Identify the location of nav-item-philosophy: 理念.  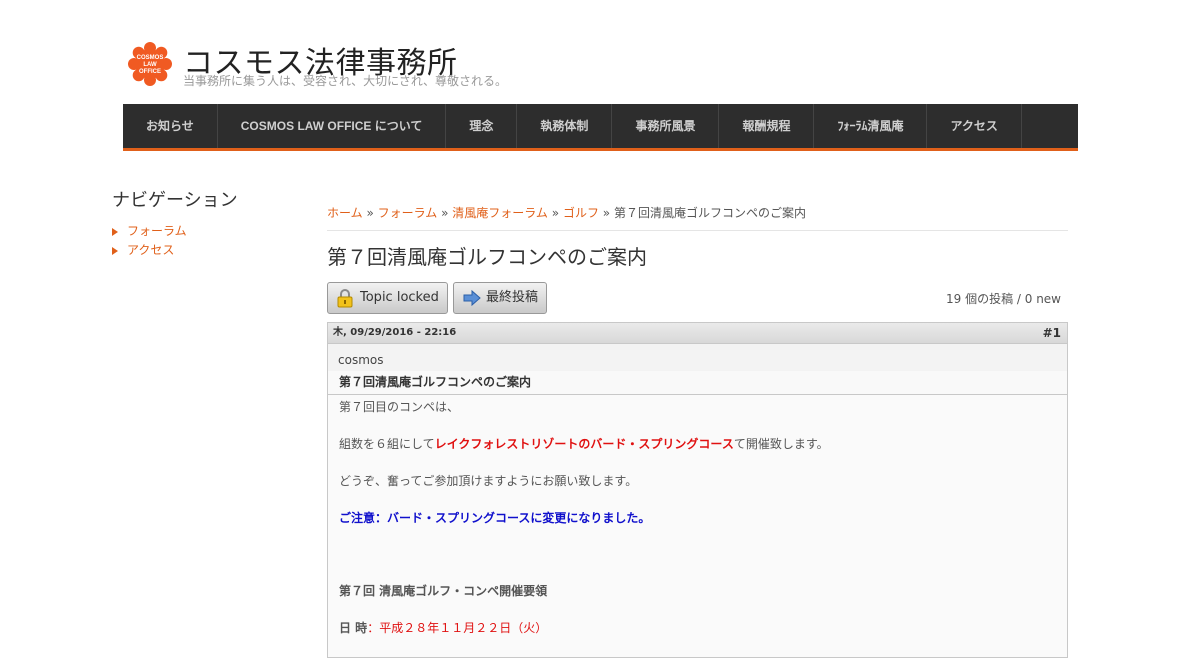
(482, 126).